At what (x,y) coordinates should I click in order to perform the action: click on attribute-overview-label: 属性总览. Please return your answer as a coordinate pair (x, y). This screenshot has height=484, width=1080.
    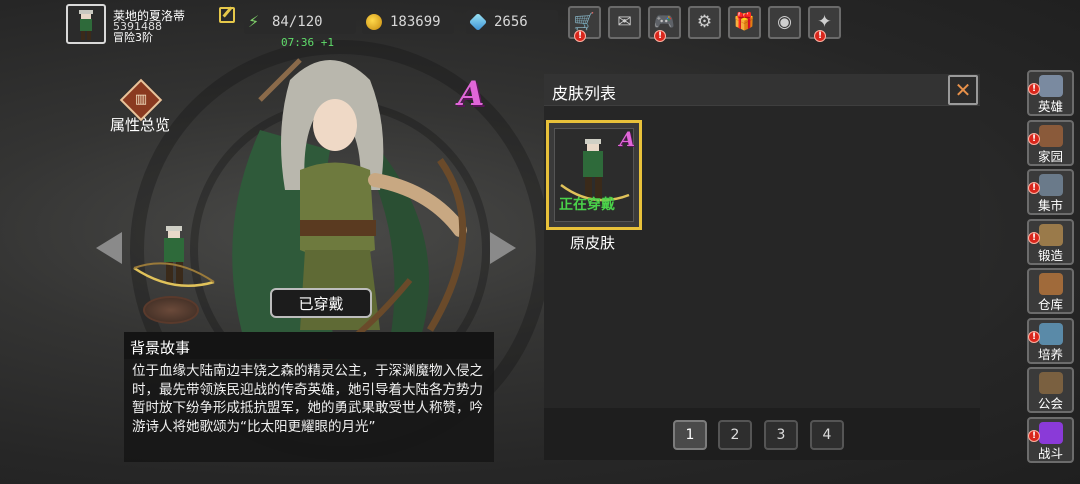
    Looking at the image, I should click on (140, 124).